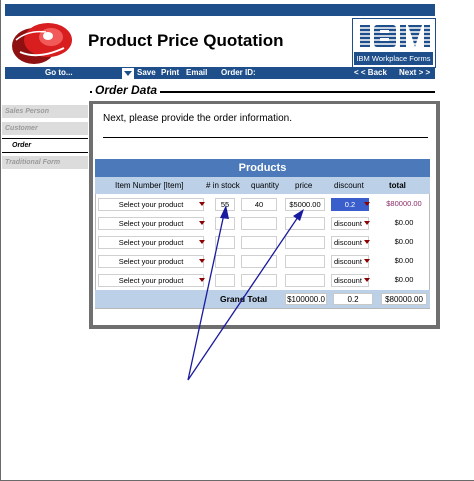 The width and height of the screenshot is (474, 481). Describe the element at coordinates (244, 299) in the screenshot. I see `grand-total-label: Grand Total` at that location.